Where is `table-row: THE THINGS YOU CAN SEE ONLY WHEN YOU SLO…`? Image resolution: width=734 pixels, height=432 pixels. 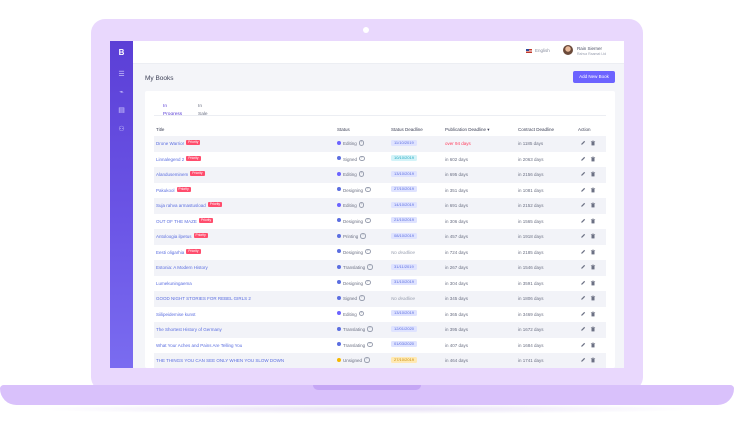 table-row: THE THINGS YOU CAN SEE ONLY WHEN YOU SLO… is located at coordinates (380, 360).